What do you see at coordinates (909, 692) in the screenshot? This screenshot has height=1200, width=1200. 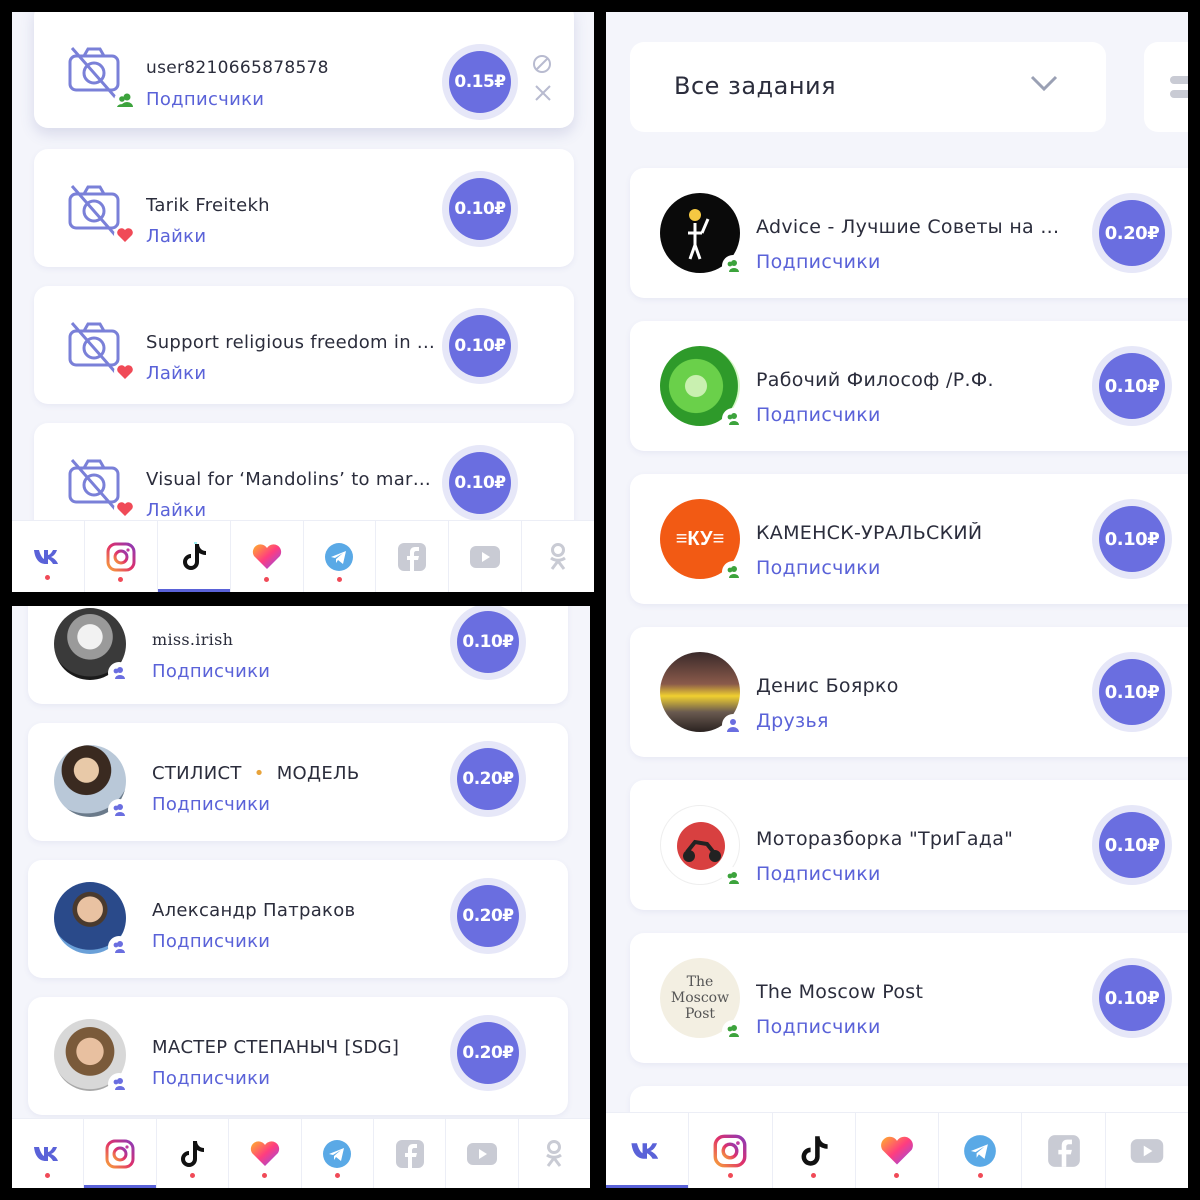 I see `task-card: Денис Боярко Друзья 0.10₽` at bounding box center [909, 692].